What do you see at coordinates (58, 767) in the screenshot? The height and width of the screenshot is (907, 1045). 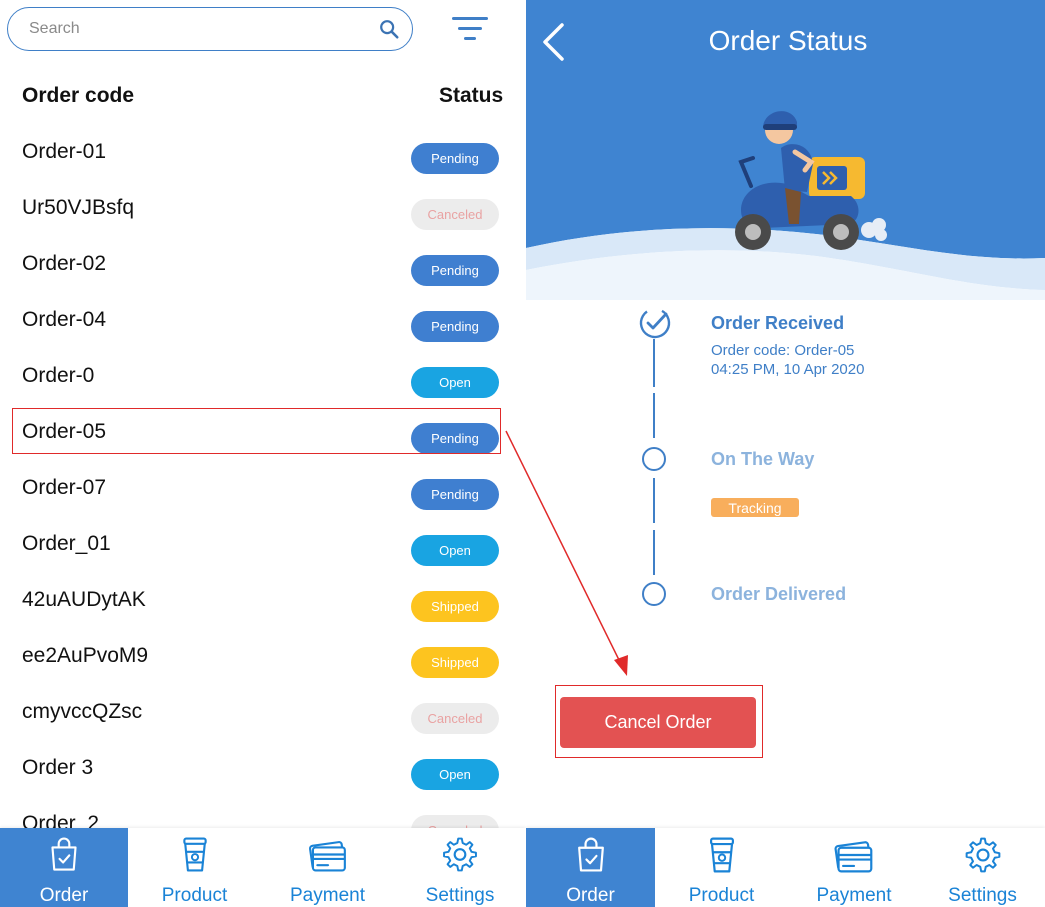 I see `order-code: Order 3` at bounding box center [58, 767].